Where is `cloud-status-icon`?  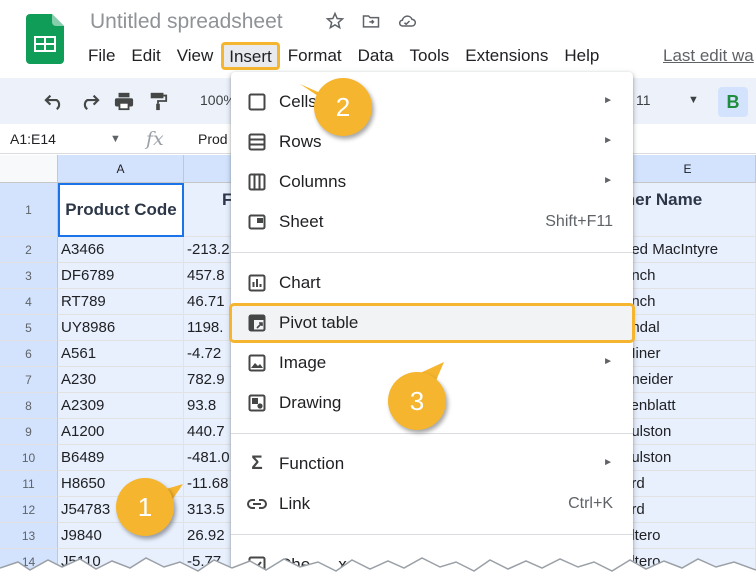
cloud-status-icon is located at coordinates (407, 21).